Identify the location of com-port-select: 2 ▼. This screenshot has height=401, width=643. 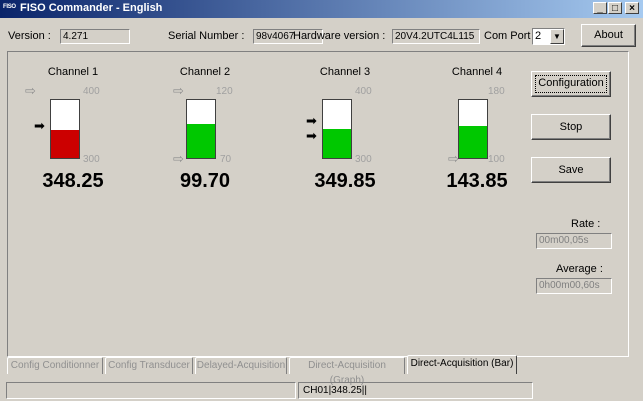
(548, 36).